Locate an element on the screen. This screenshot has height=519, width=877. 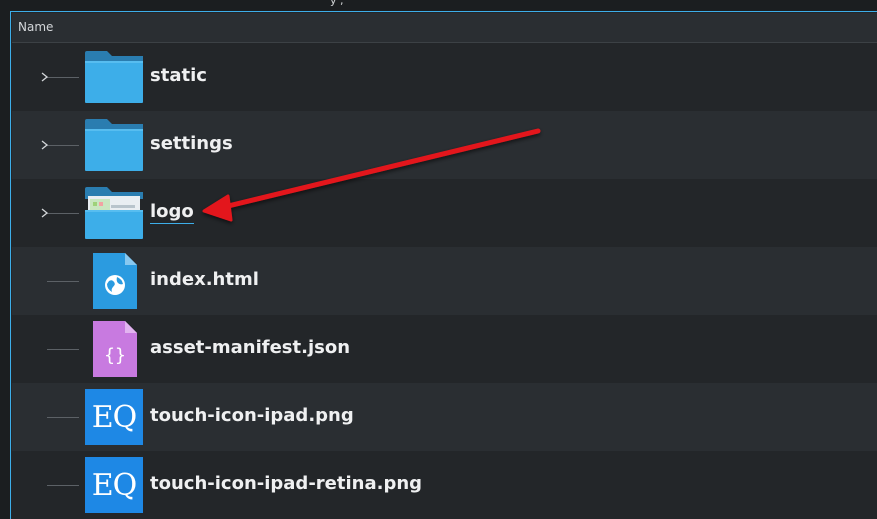
html-file-icon is located at coordinates (114, 281).